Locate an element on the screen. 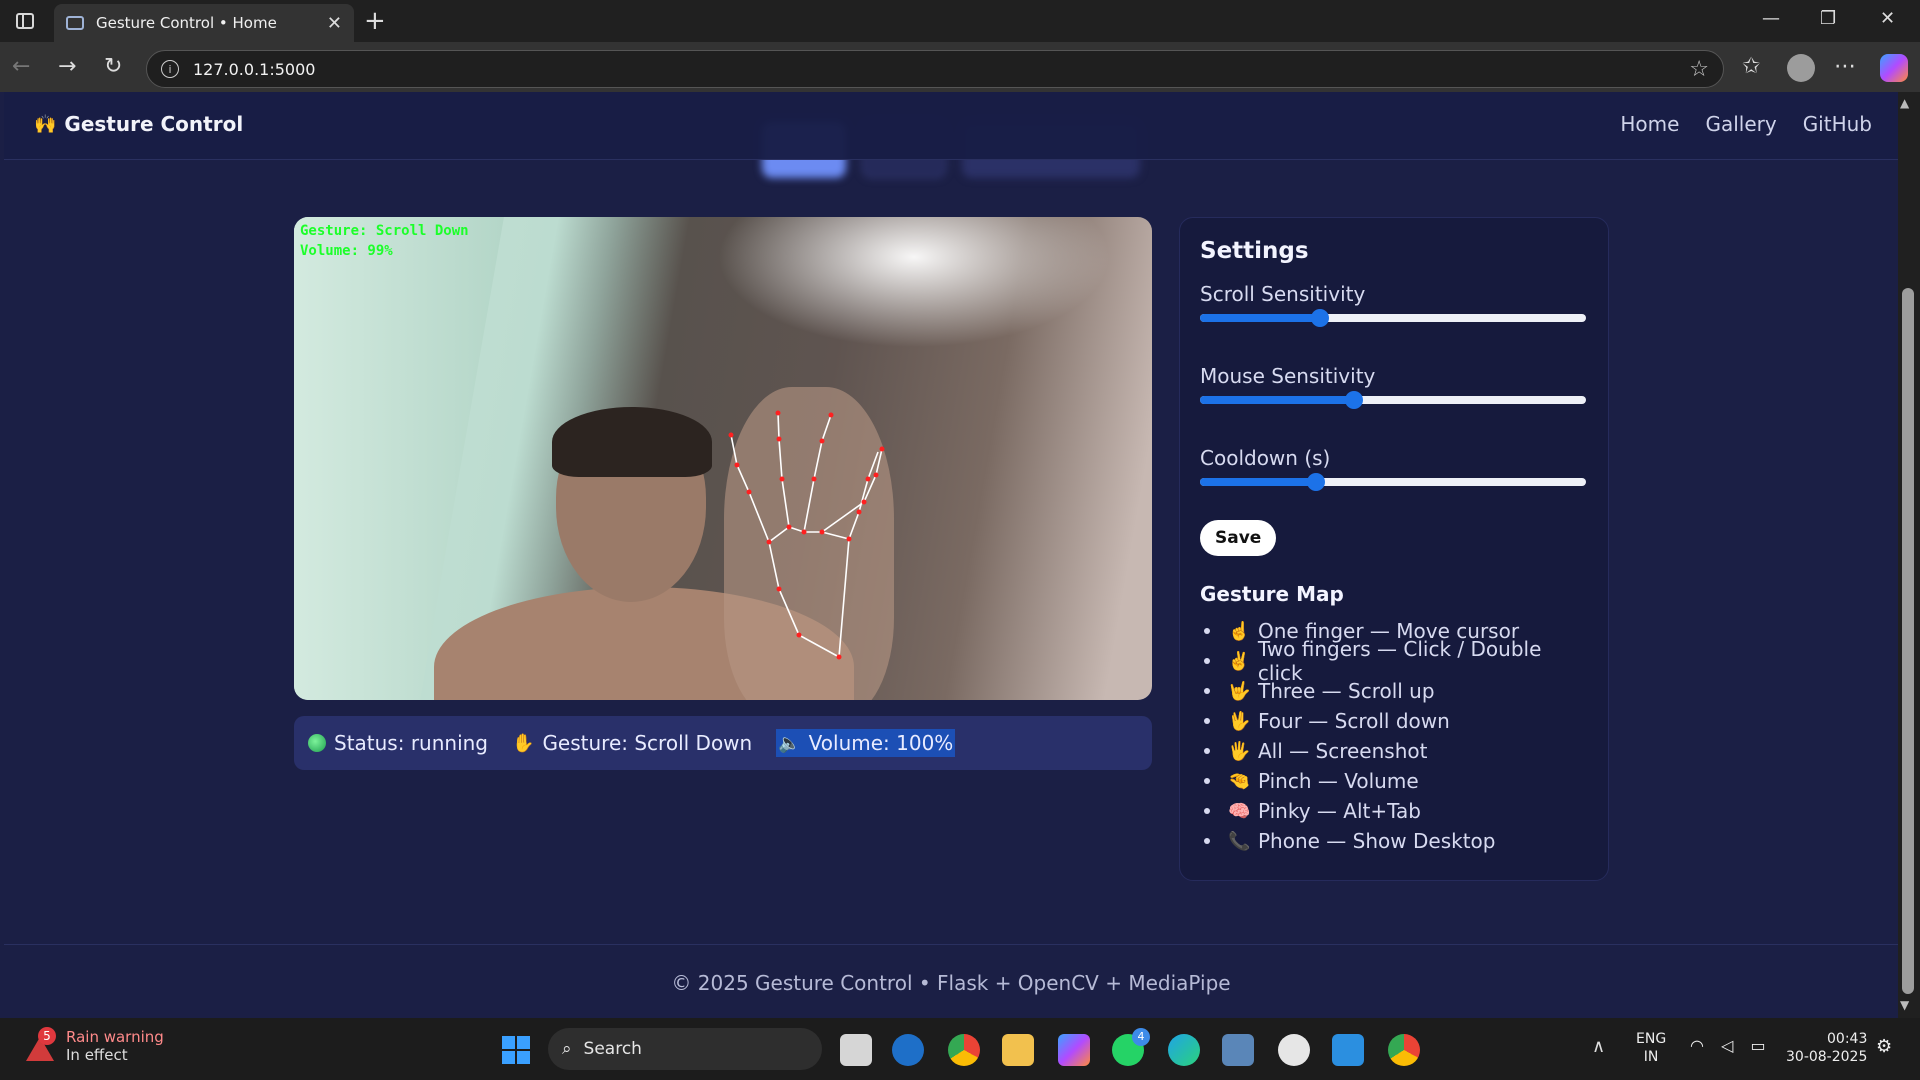  copilot-icon is located at coordinates (1894, 68).